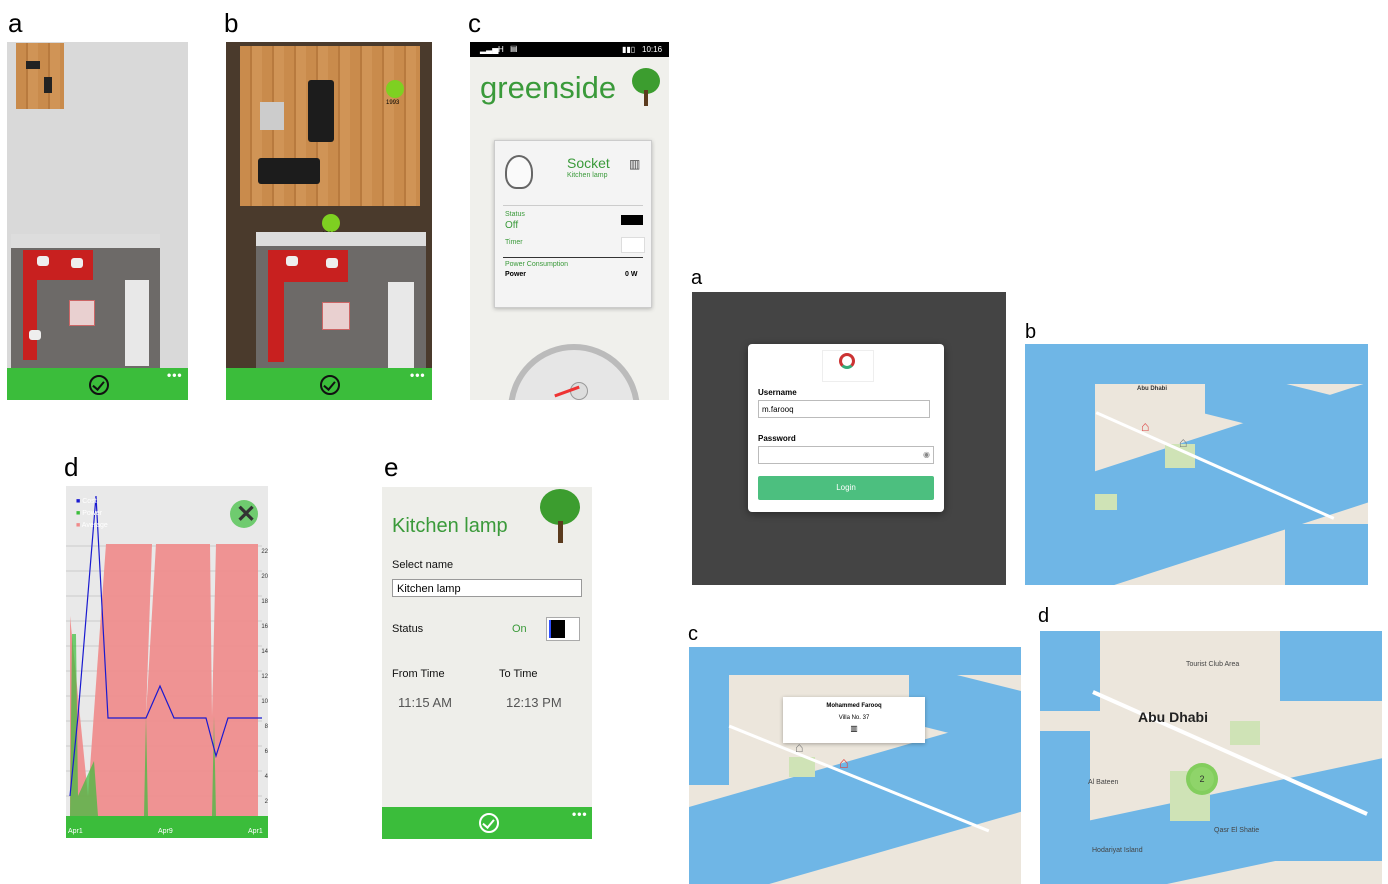 The height and width of the screenshot is (884, 1388). What do you see at coordinates (474, 23) in the screenshot?
I see `panel-label-c: c` at bounding box center [474, 23].